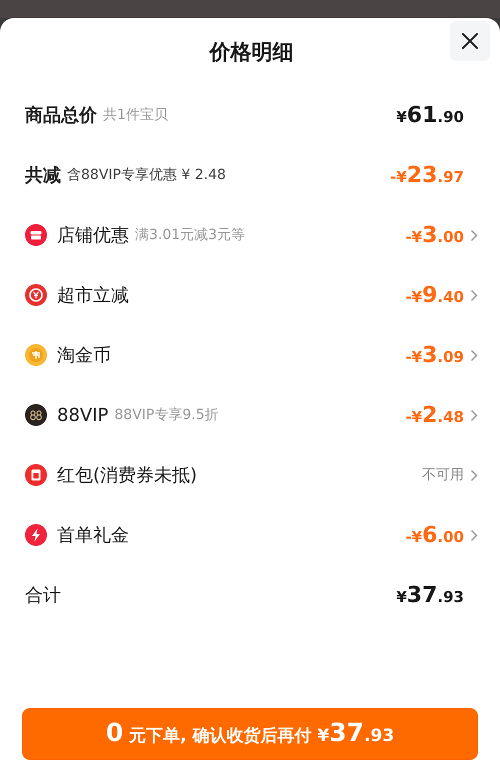 This screenshot has height=779, width=500. I want to click on close-button, so click(470, 41).